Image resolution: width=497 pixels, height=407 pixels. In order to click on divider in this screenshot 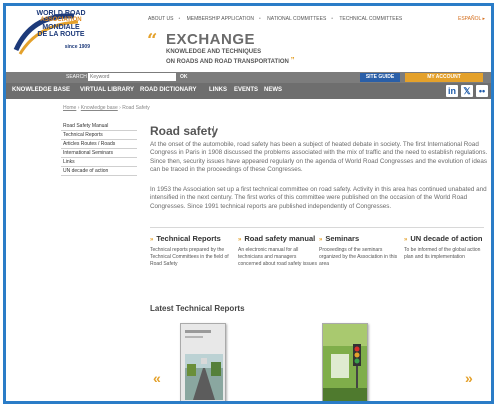, I will do `click(317, 227)`.